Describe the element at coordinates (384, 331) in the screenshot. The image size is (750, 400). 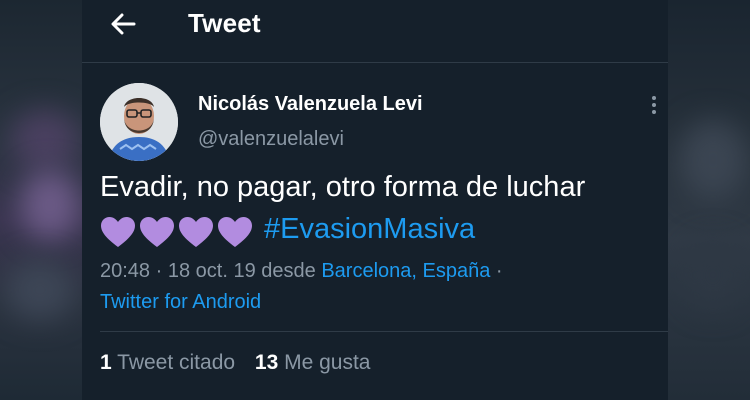
I see `divider` at that location.